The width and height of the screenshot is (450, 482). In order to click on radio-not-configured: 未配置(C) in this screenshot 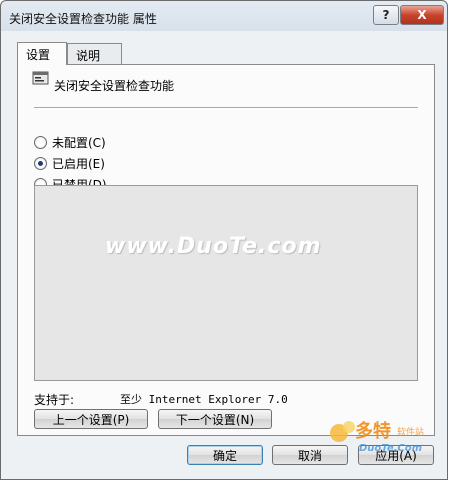, I will do `click(70, 142)`.